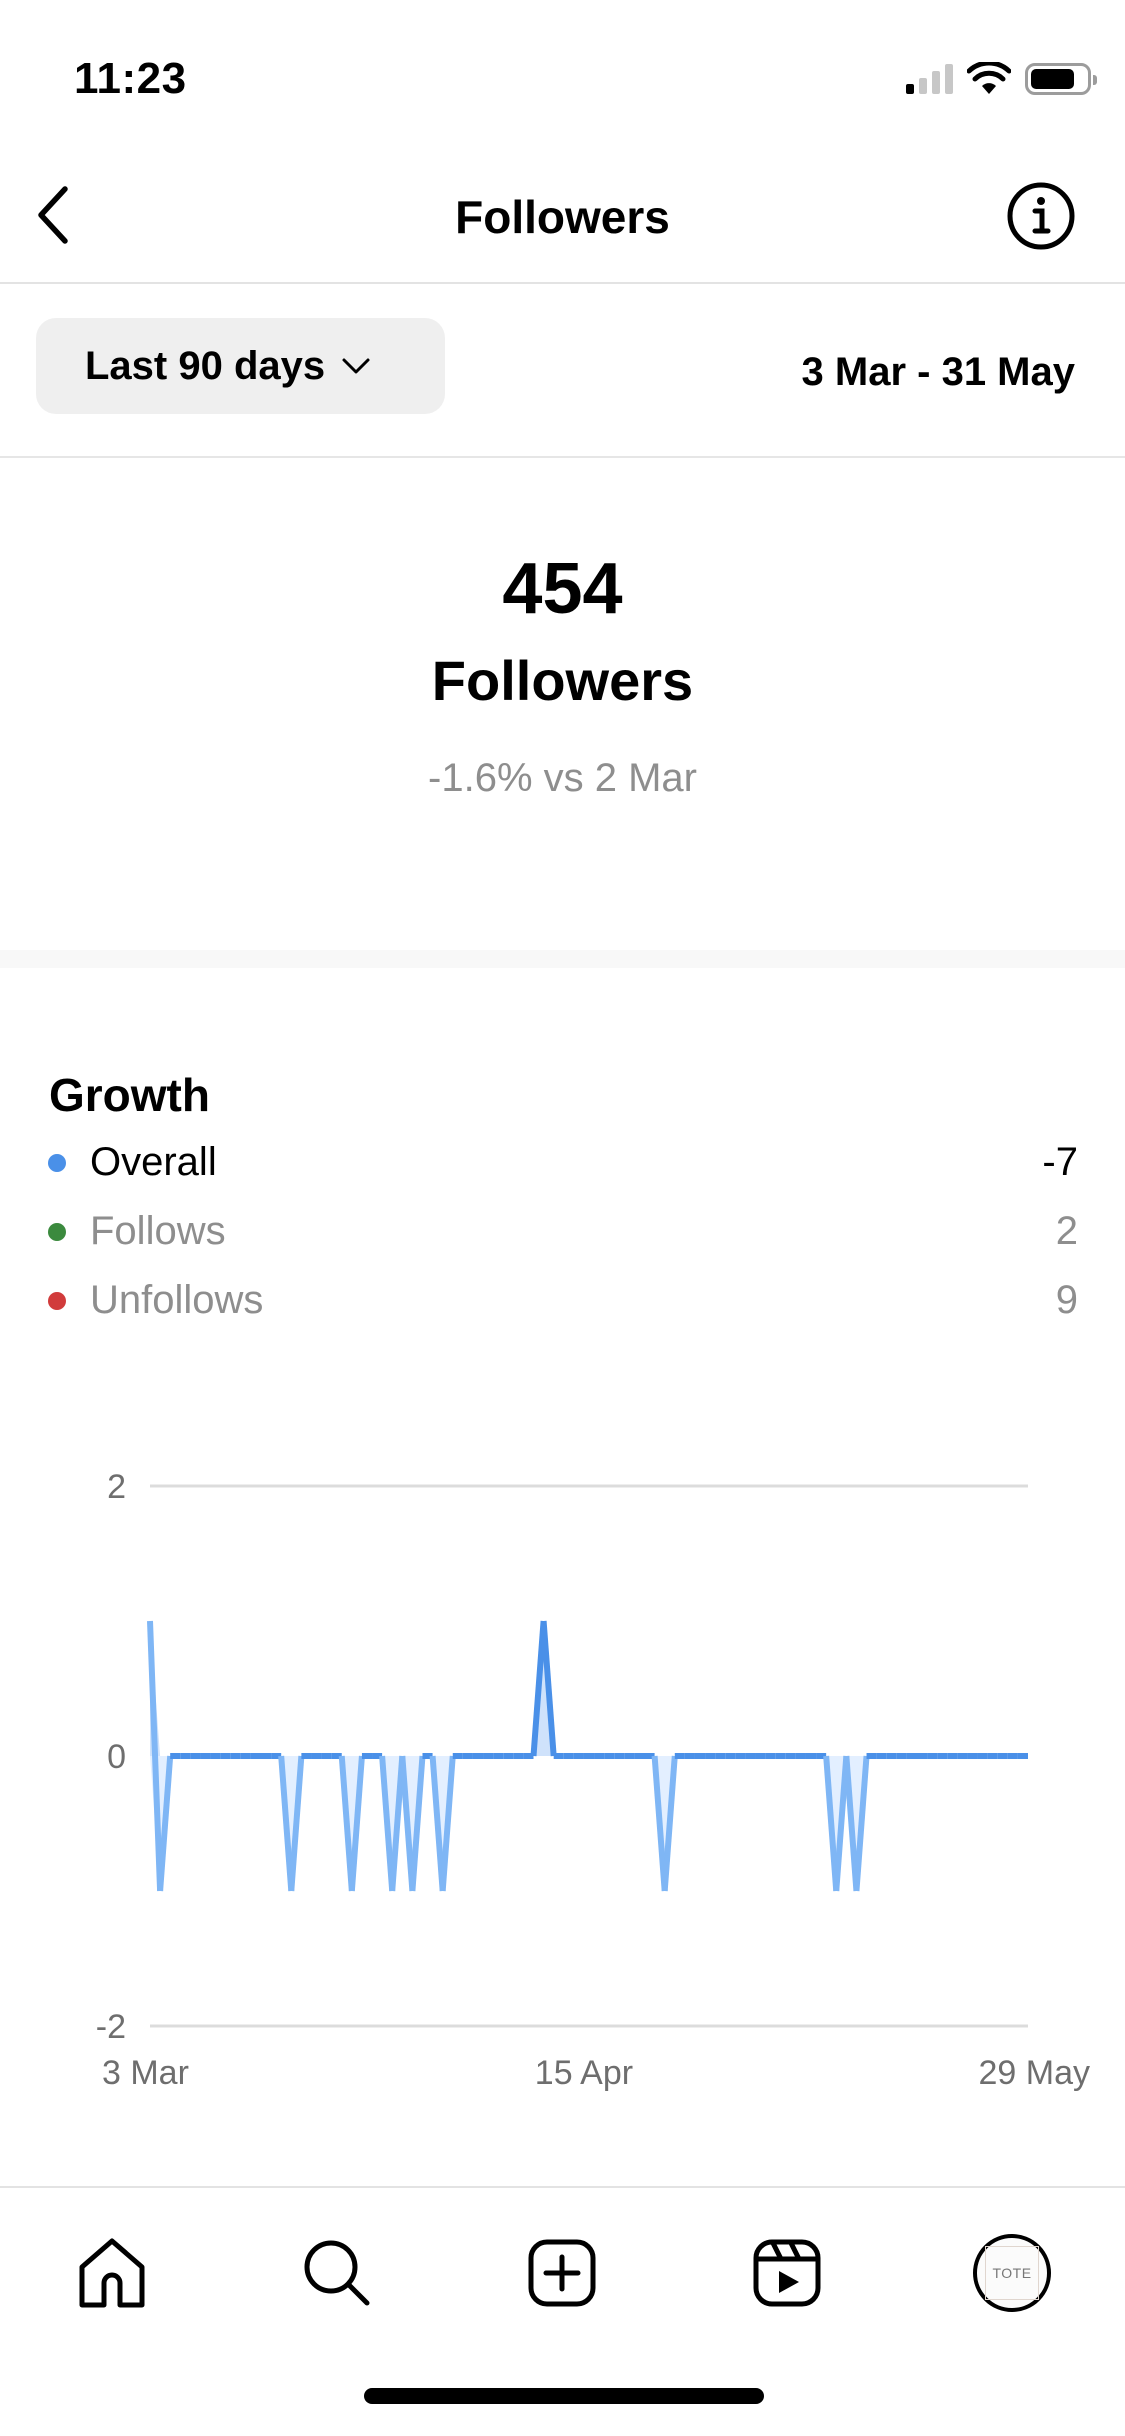 The height and width of the screenshot is (2436, 1125). Describe the element at coordinates (562, 371) in the screenshot. I see `filter-row: Last 90 days 3 Mar - 31 May` at that location.